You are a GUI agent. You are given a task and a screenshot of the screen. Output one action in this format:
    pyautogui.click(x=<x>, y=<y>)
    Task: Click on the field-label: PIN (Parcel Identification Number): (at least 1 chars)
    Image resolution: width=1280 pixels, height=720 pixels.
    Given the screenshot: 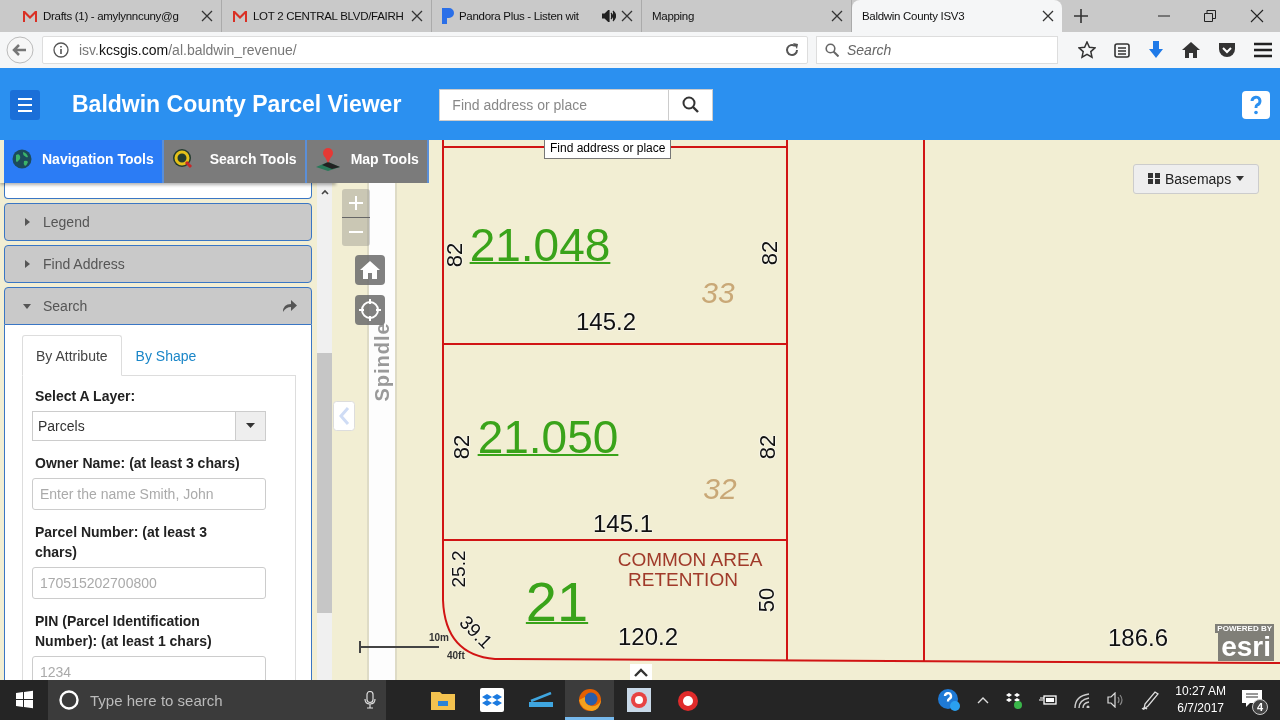 What is the action you would take?
    pyautogui.click(x=124, y=631)
    